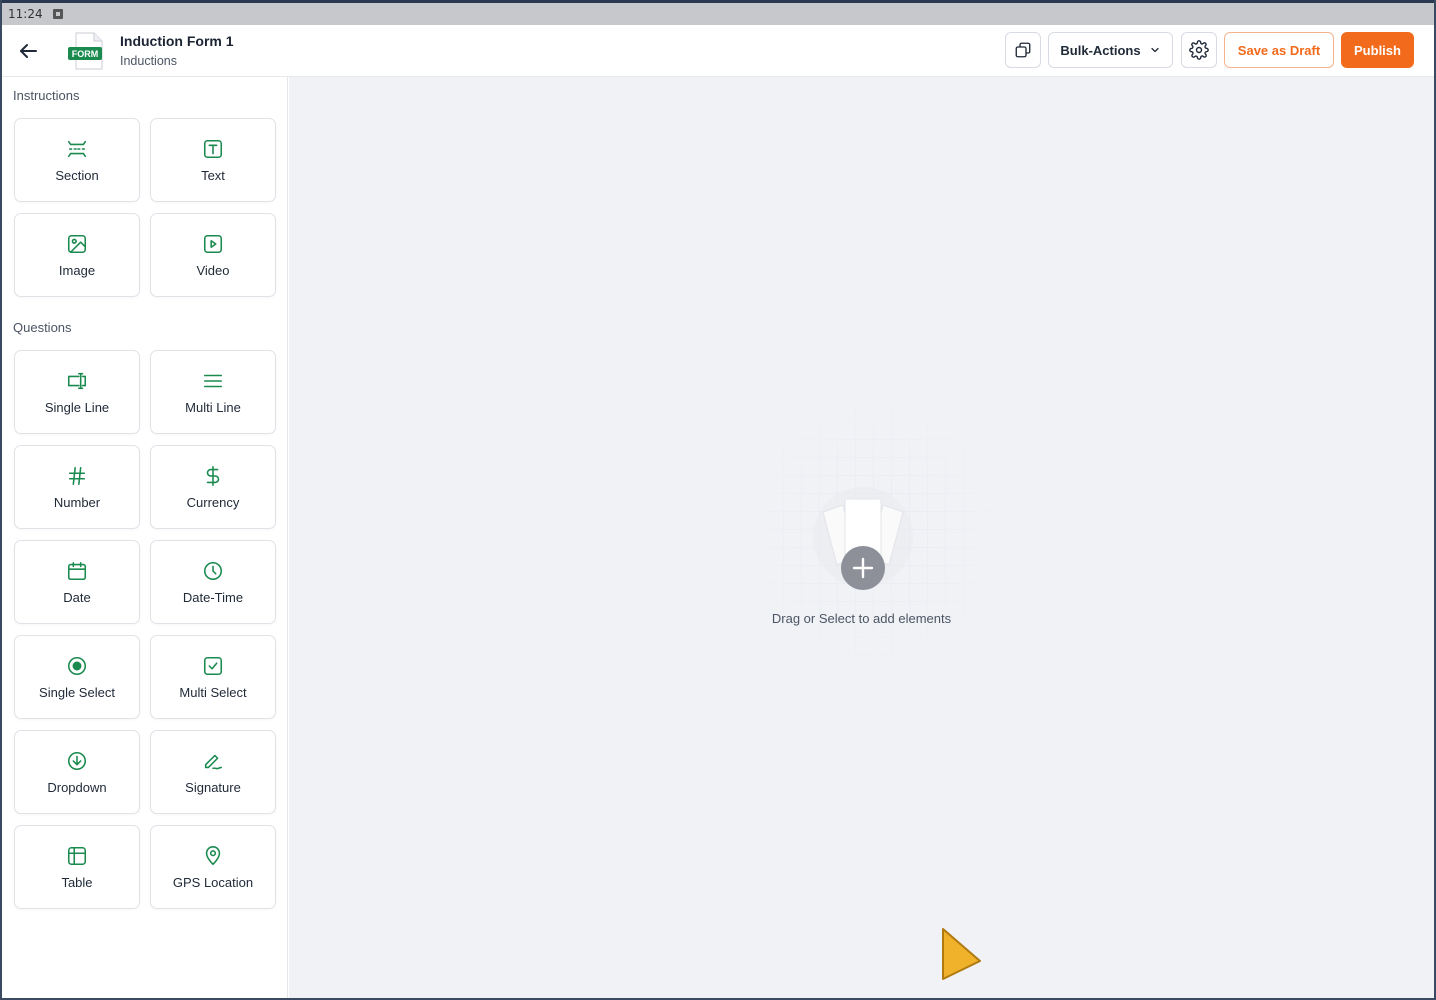 The image size is (1436, 1000). What do you see at coordinates (1377, 50) in the screenshot?
I see `publish-button: Publish` at bounding box center [1377, 50].